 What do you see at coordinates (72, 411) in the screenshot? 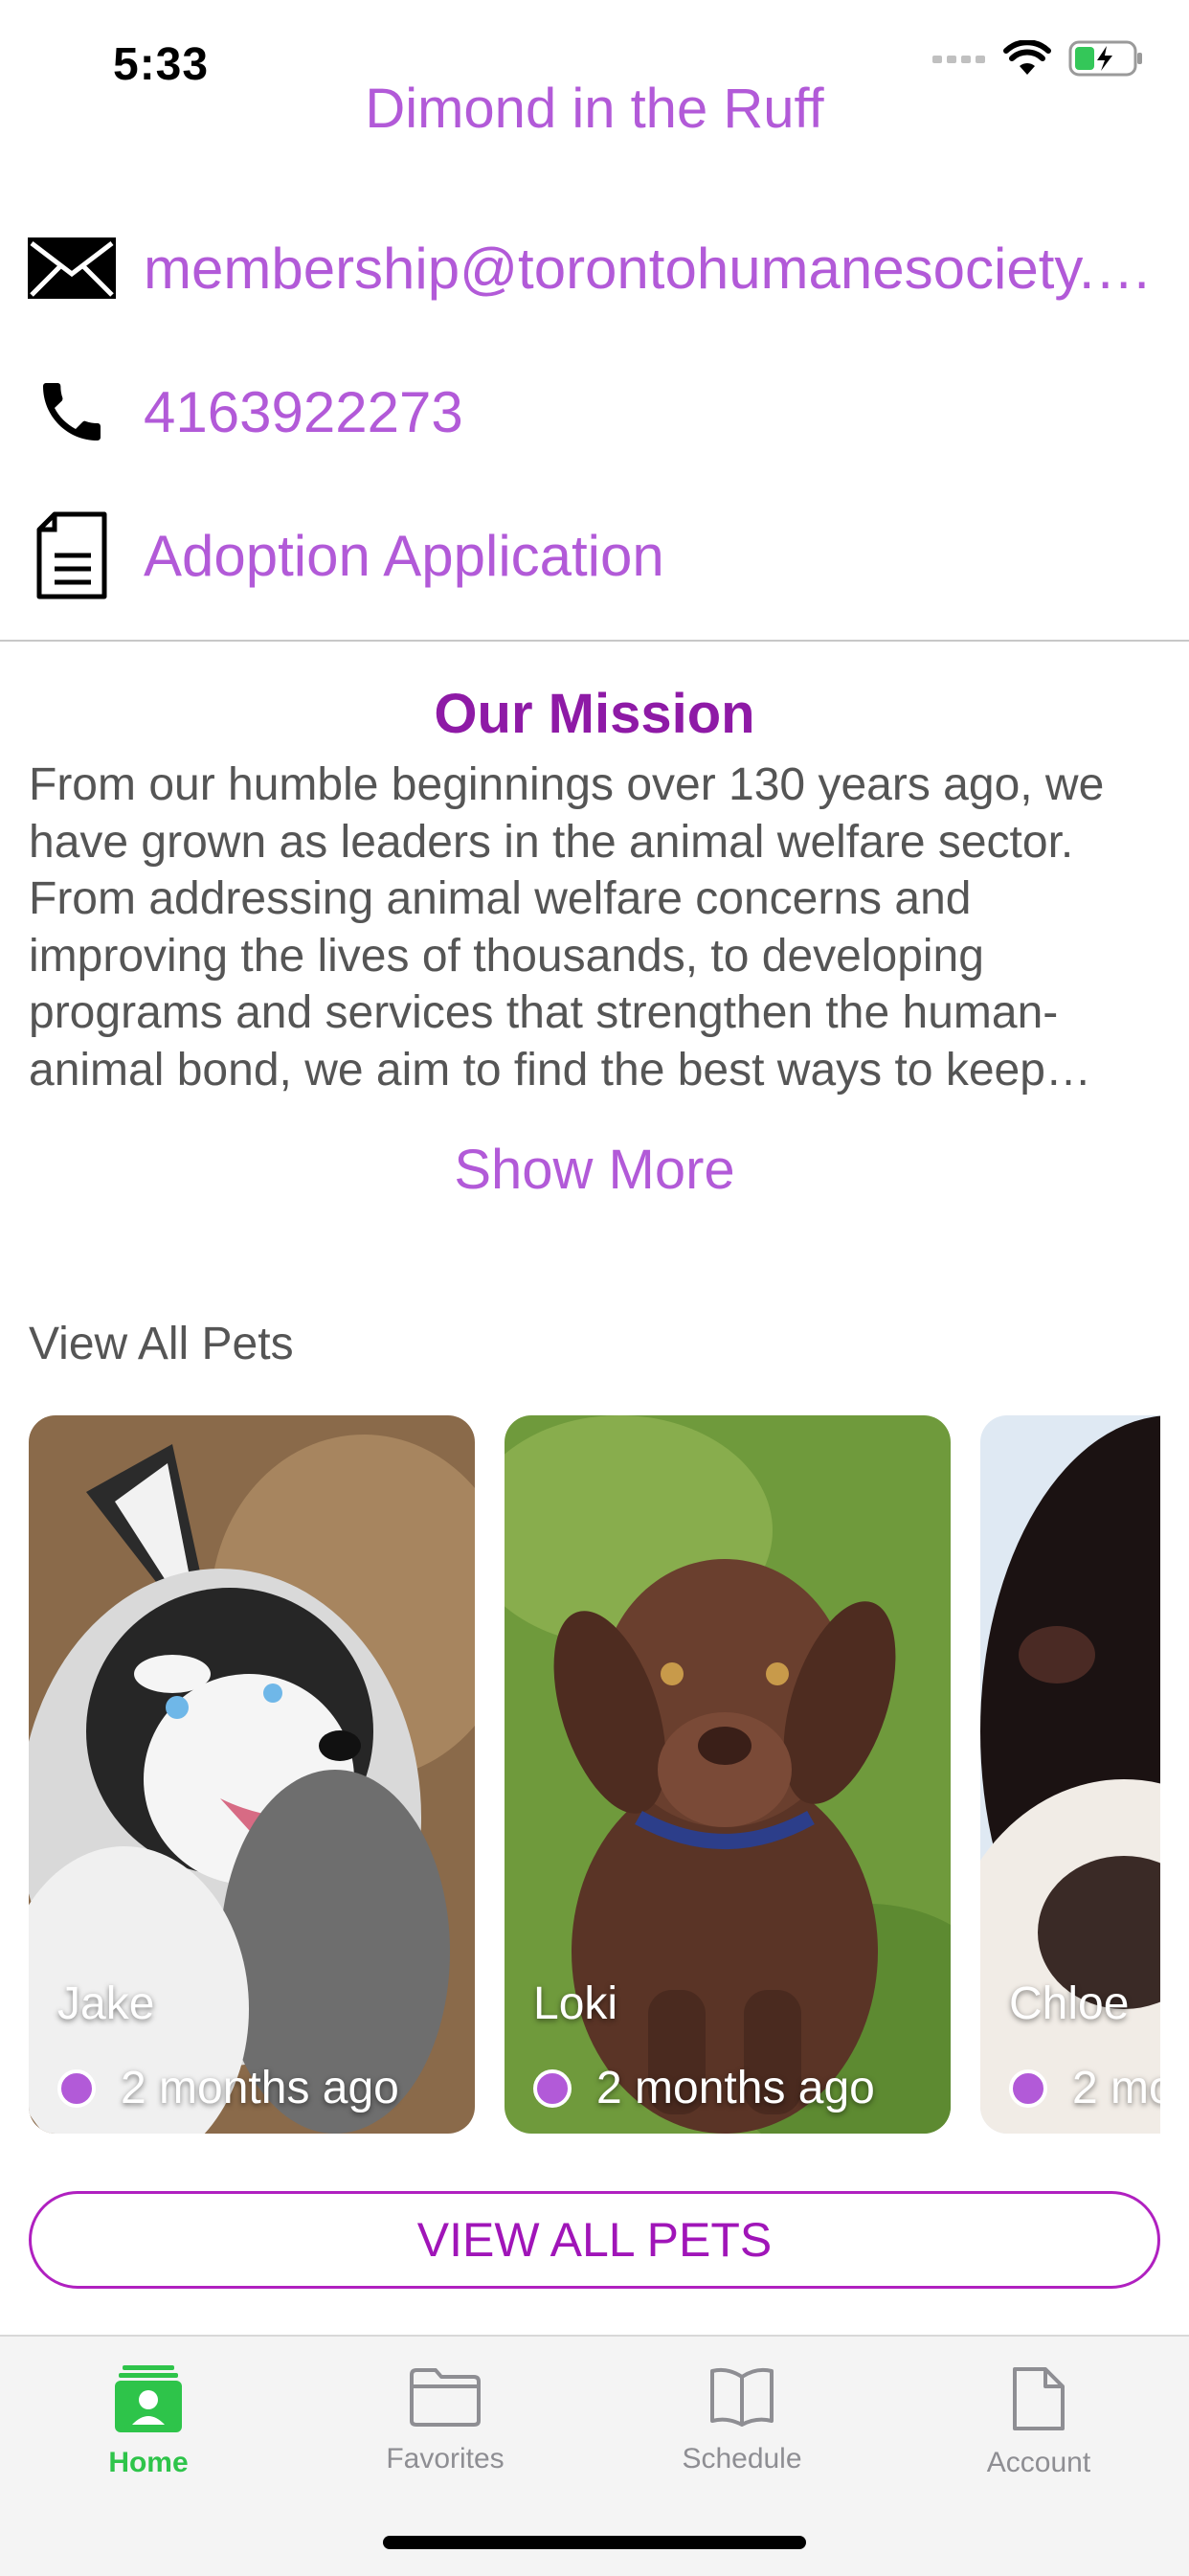
I see `phone-icon` at bounding box center [72, 411].